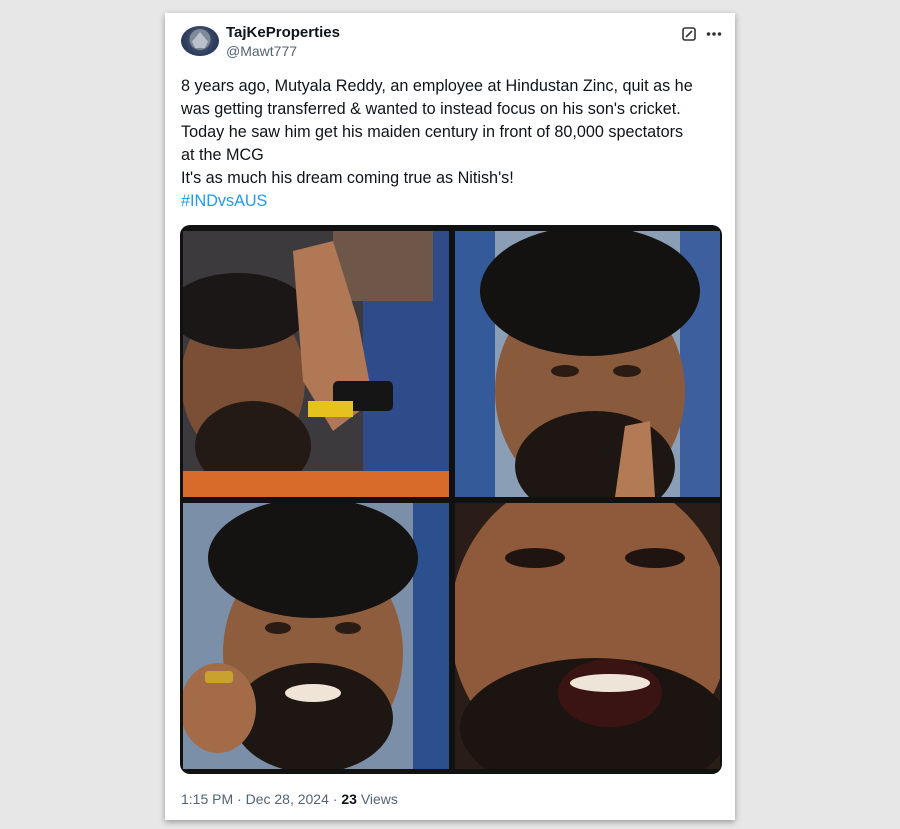  I want to click on avatar-image, so click(200, 40).